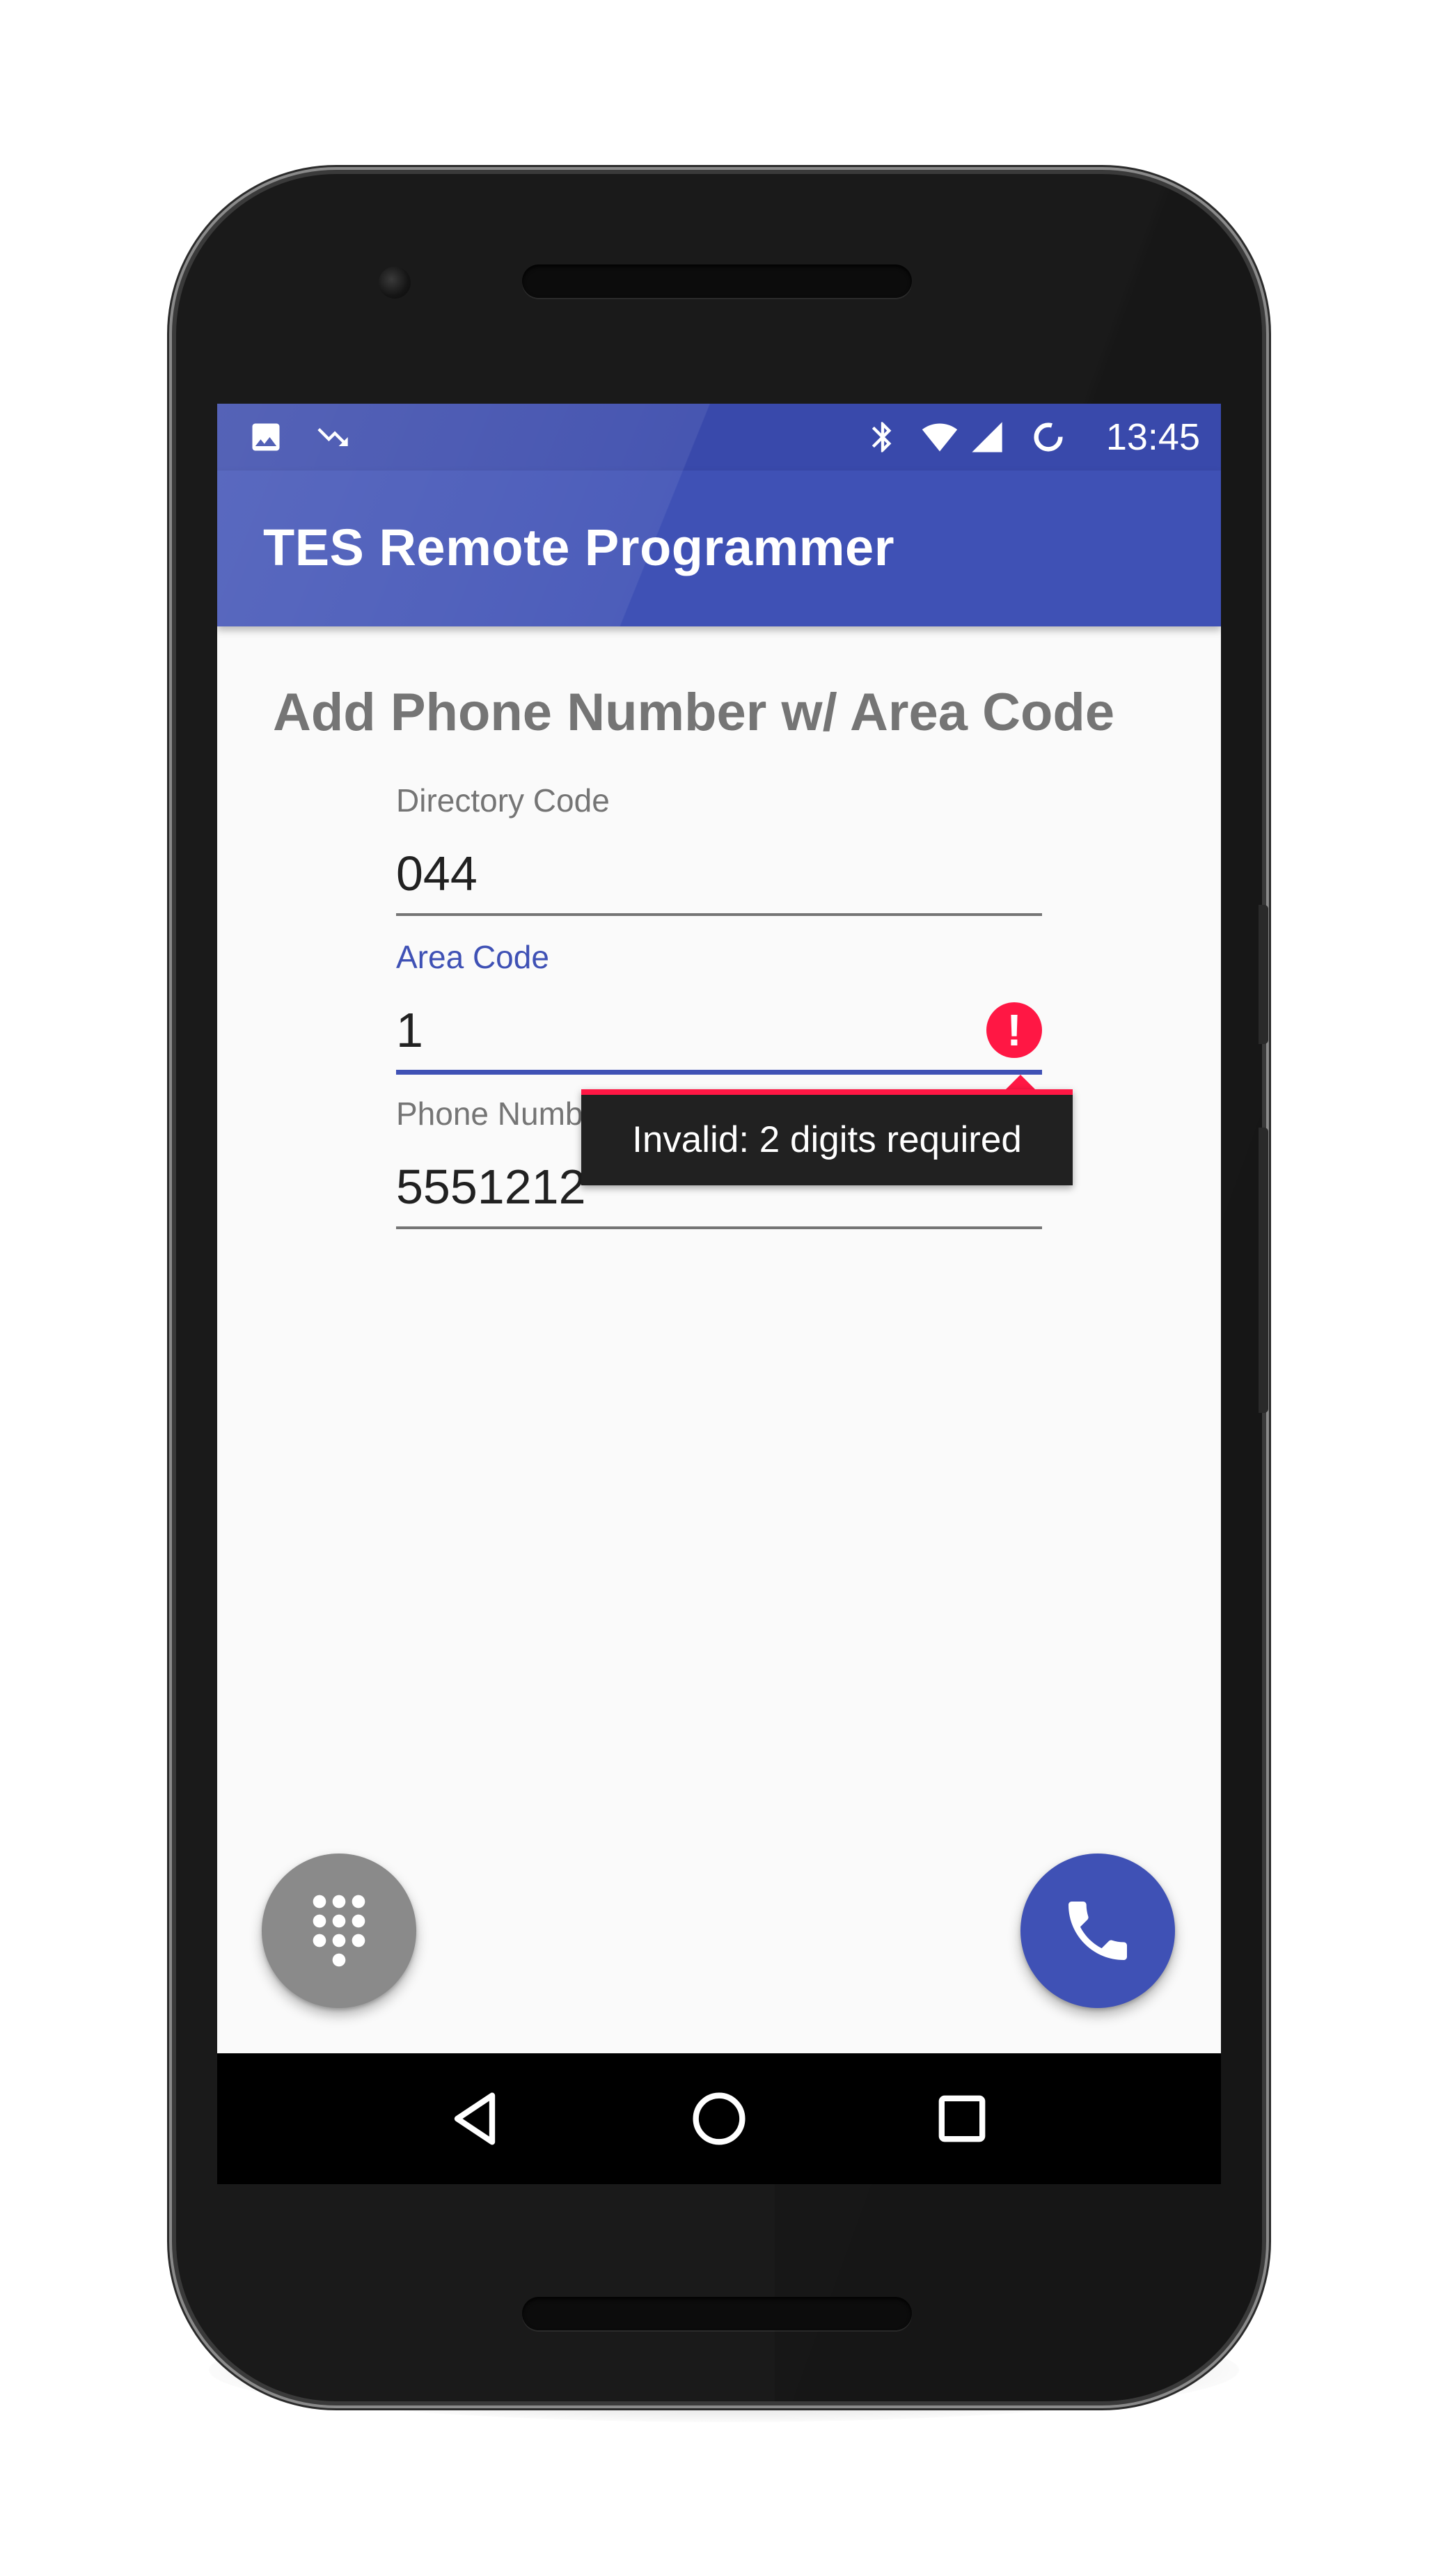 This screenshot has height=2576, width=1443. What do you see at coordinates (719, 437) in the screenshot?
I see `status-bar: 13:45` at bounding box center [719, 437].